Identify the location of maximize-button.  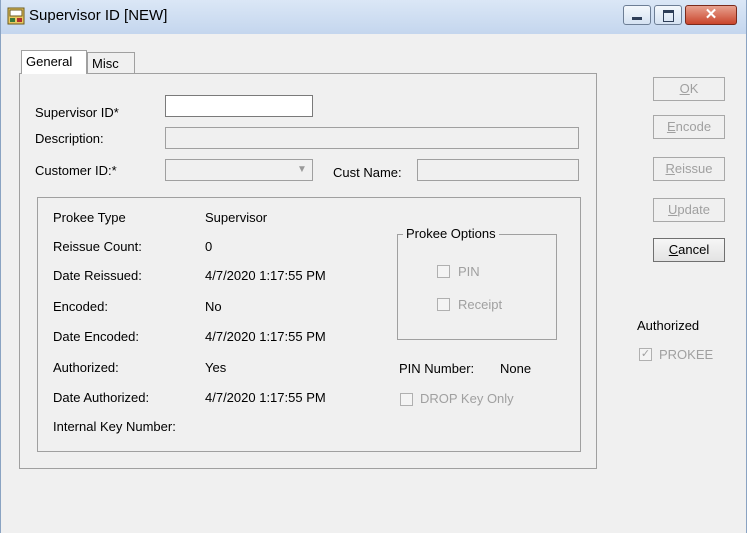
(668, 15).